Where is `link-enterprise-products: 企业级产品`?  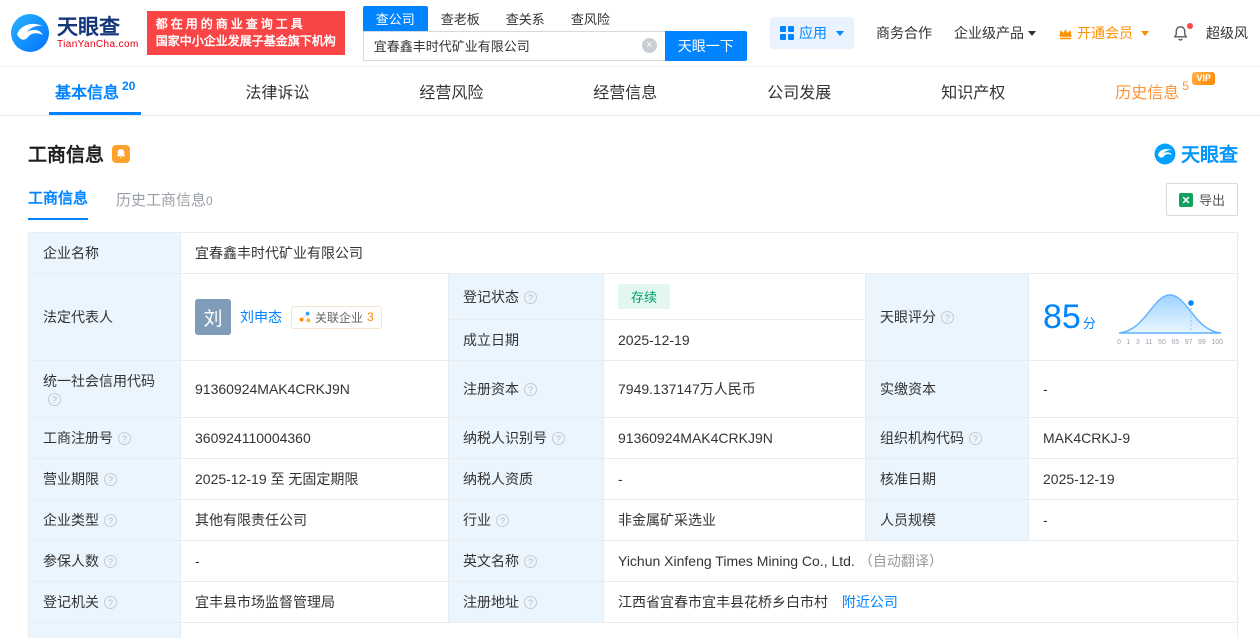
link-enterprise-products: 企业级产品 is located at coordinates (995, 33).